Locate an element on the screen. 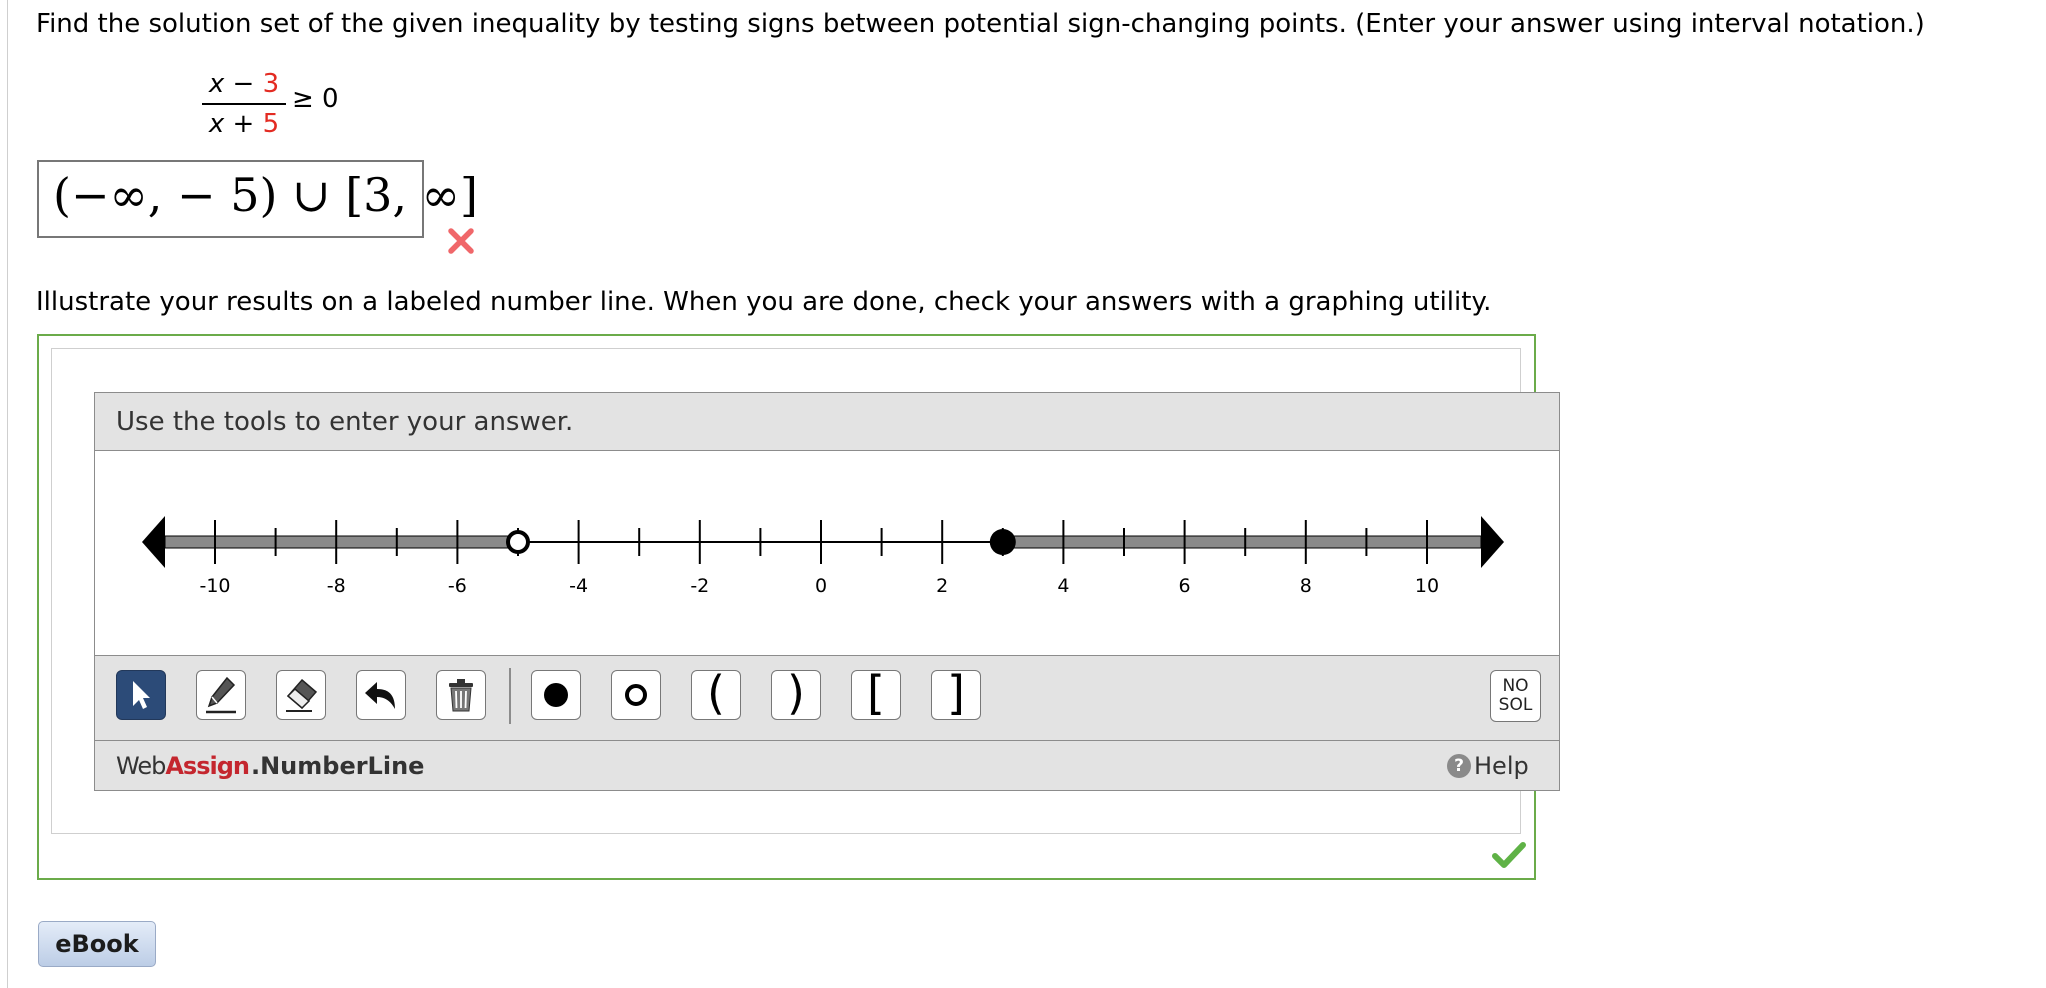  left-bracket-tool-button: [ is located at coordinates (876, 695).